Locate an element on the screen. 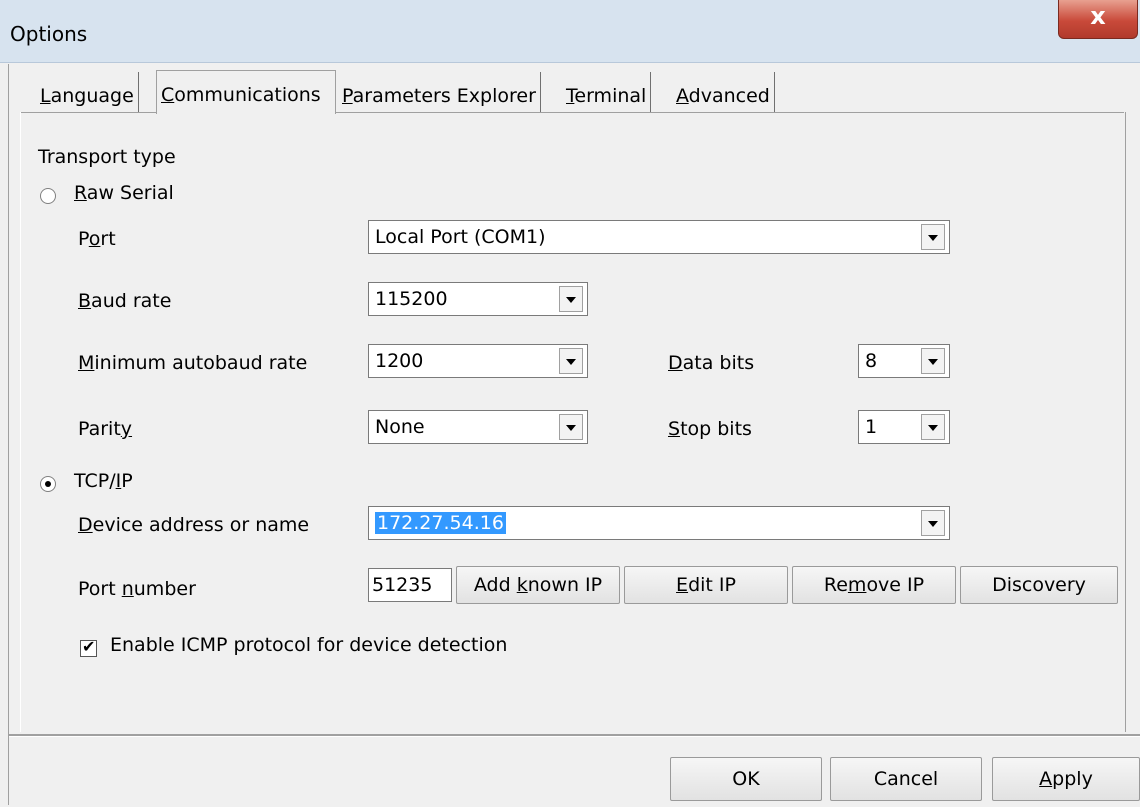 This screenshot has height=807, width=1140. tcpip-label: TCP/IP is located at coordinates (103, 481).